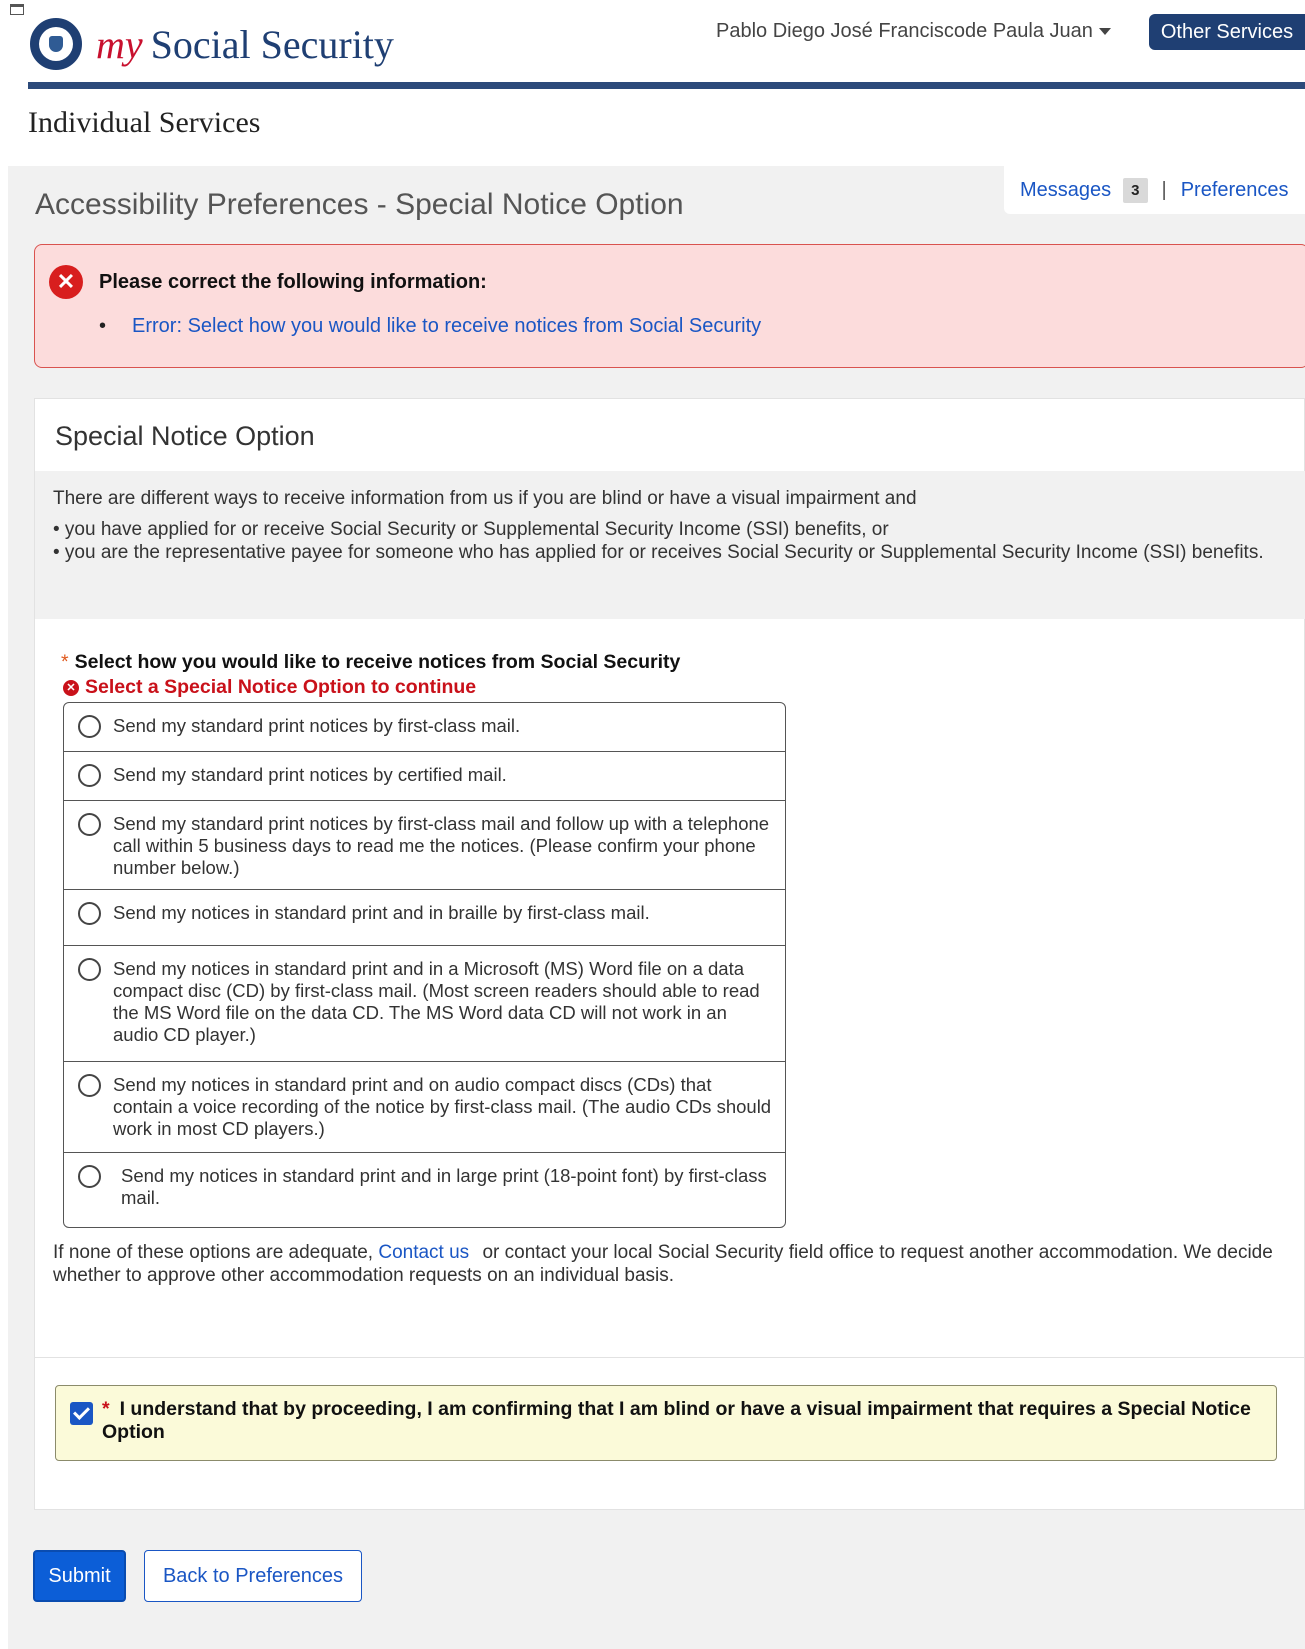 The height and width of the screenshot is (1649, 1305). I want to click on top-links: Messages 3 | Preferences, so click(1154, 190).